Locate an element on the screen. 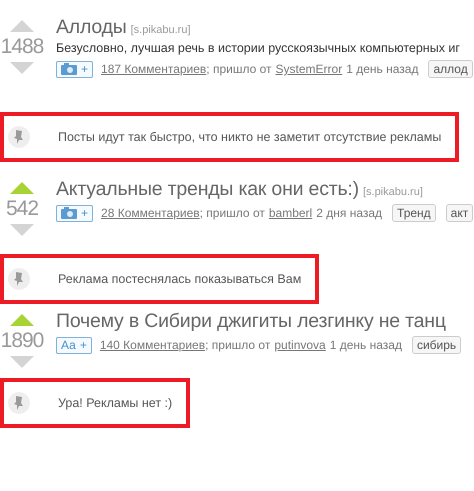 Image resolution: width=474 pixels, height=491 pixels. rating: 1890 is located at coordinates (22, 341).